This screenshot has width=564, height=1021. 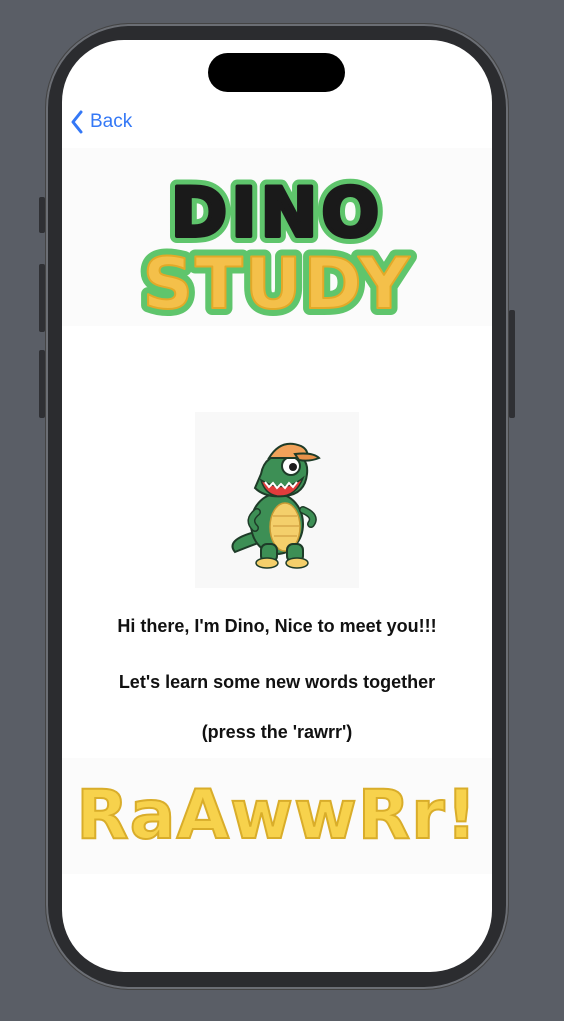 What do you see at coordinates (42, 215) in the screenshot?
I see `action-button` at bounding box center [42, 215].